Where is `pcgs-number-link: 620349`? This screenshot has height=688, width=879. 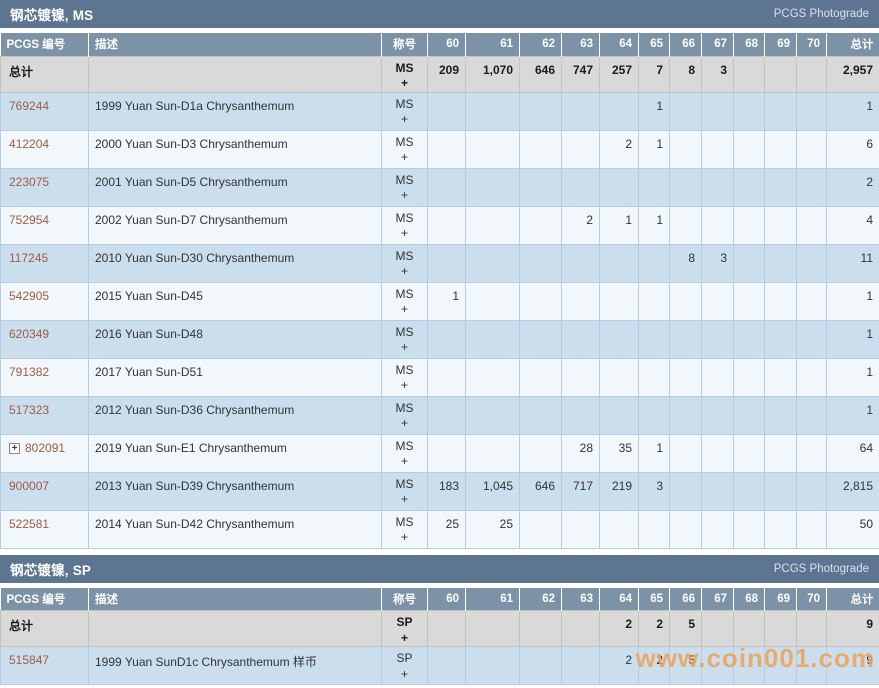
pcgs-number-link: 620349 is located at coordinates (29, 334).